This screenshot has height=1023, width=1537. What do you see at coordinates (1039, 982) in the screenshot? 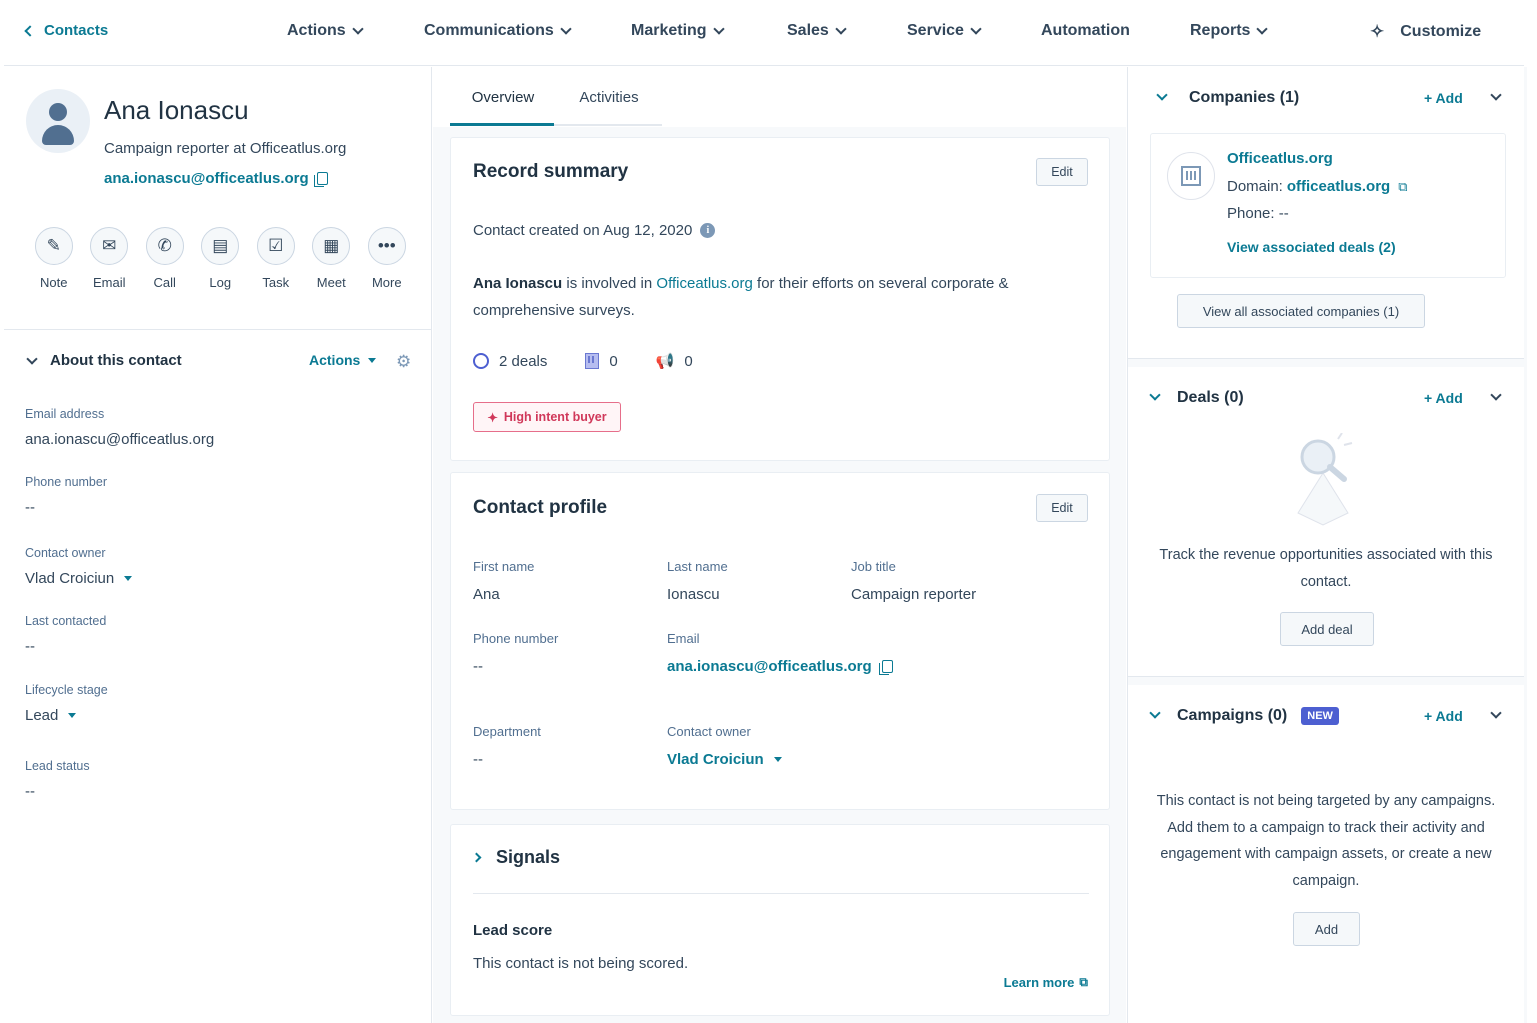
I see `learn-more-label: Learn more` at bounding box center [1039, 982].